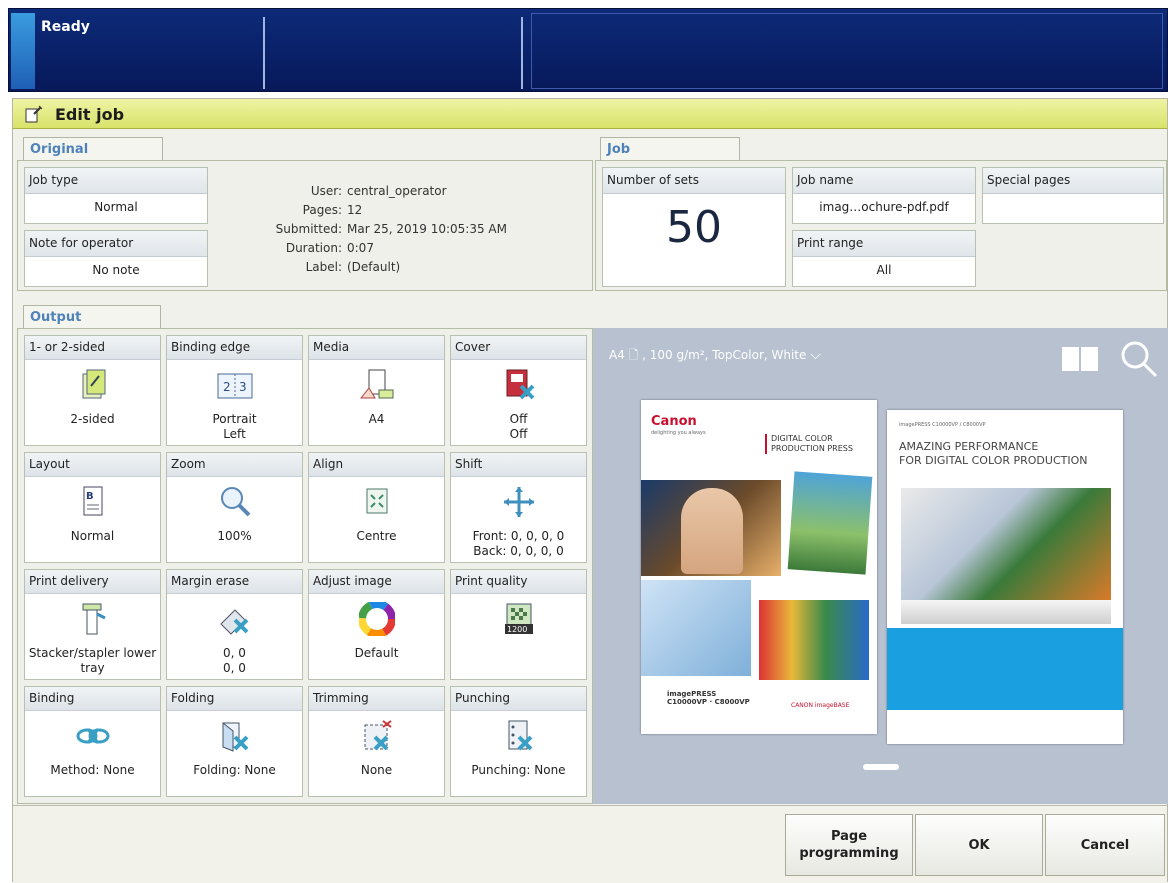  Describe the element at coordinates (227, 387) in the screenshot. I see `svg-text: 2` at that location.